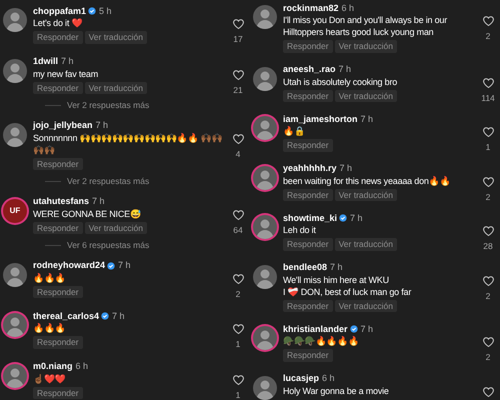  What do you see at coordinates (238, 154) in the screenshot?
I see `like-count: 4` at bounding box center [238, 154].